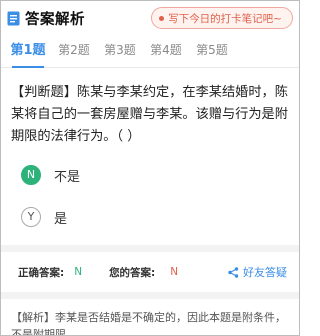  I want to click on ask-friend-label: 好友答疑, so click(265, 272).